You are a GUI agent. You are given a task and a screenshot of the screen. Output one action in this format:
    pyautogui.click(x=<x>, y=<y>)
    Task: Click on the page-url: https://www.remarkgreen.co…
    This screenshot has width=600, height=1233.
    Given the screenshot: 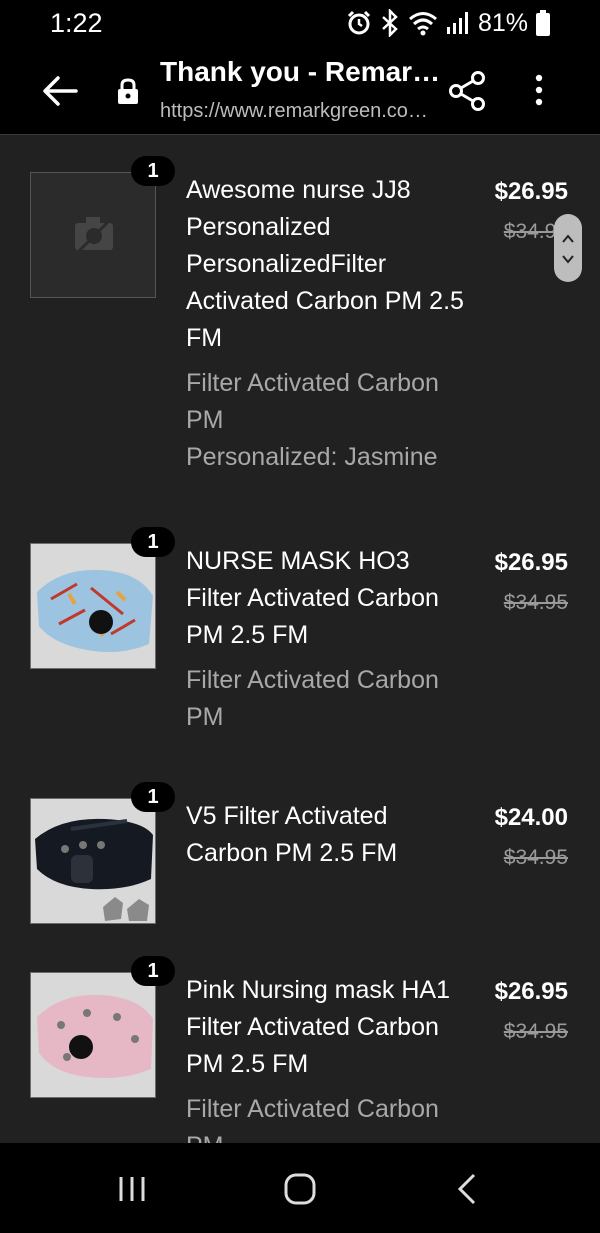 What is the action you would take?
    pyautogui.click(x=302, y=111)
    